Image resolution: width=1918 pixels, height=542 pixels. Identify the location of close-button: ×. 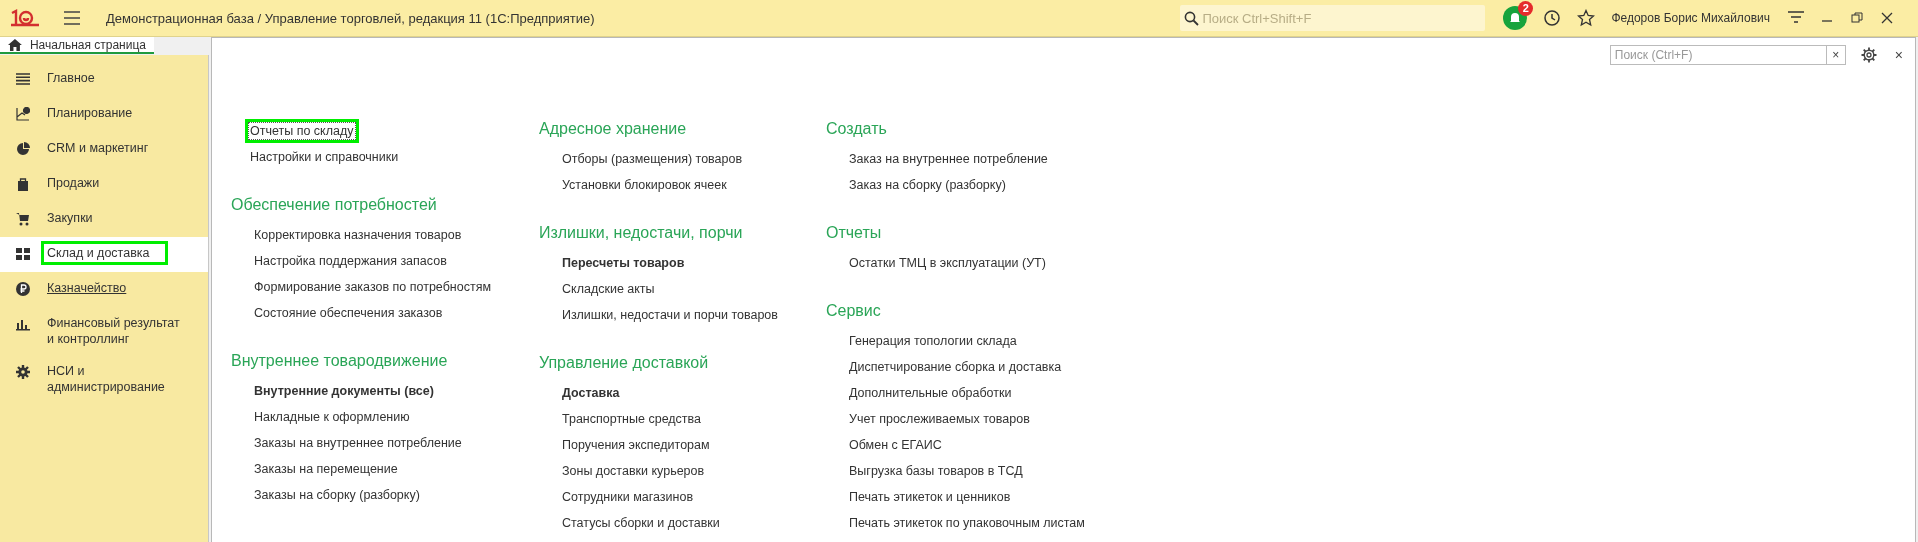
(1898, 55).